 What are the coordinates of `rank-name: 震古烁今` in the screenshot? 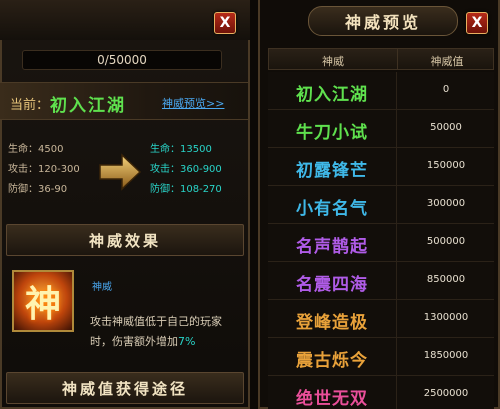 It's located at (332, 361).